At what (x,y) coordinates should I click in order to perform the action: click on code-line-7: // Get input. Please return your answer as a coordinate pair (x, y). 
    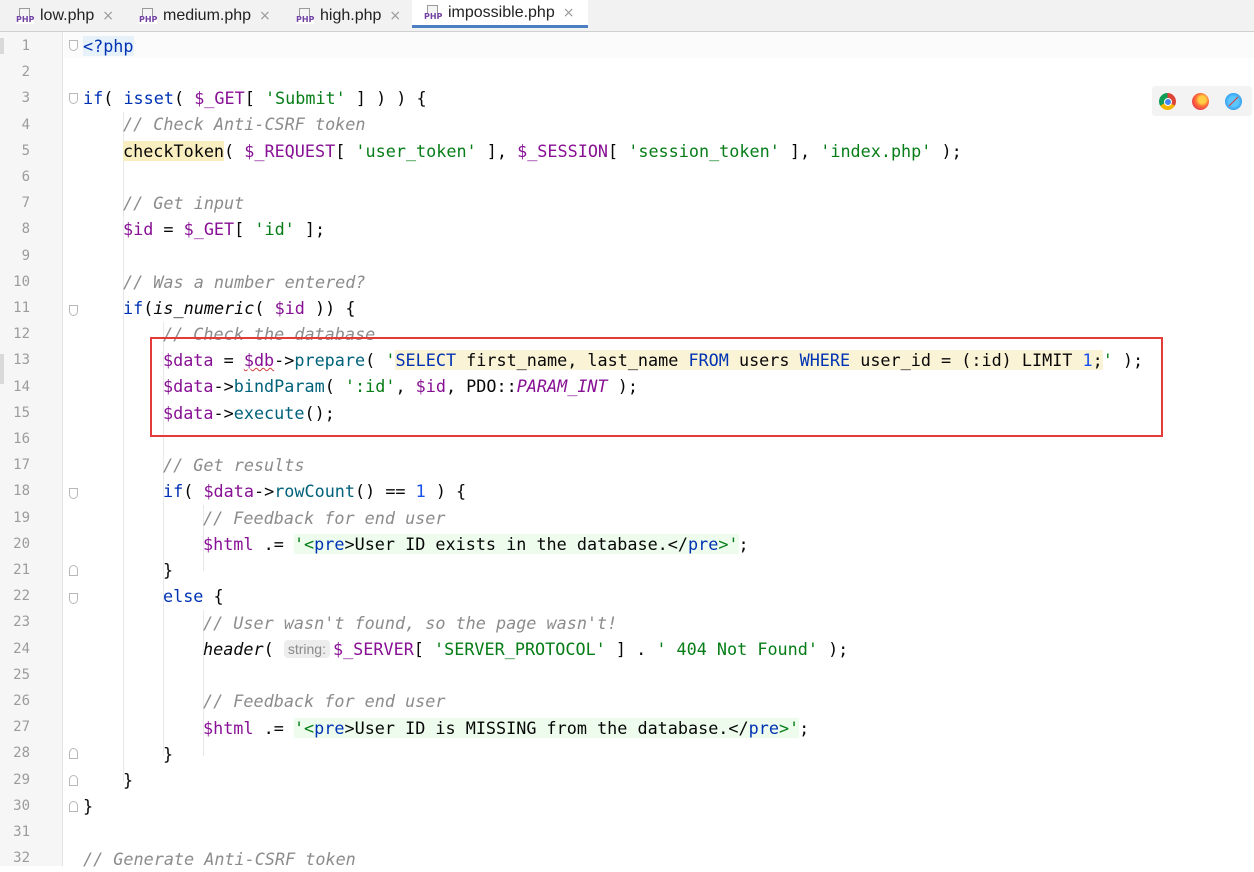
    Looking at the image, I should click on (184, 203).